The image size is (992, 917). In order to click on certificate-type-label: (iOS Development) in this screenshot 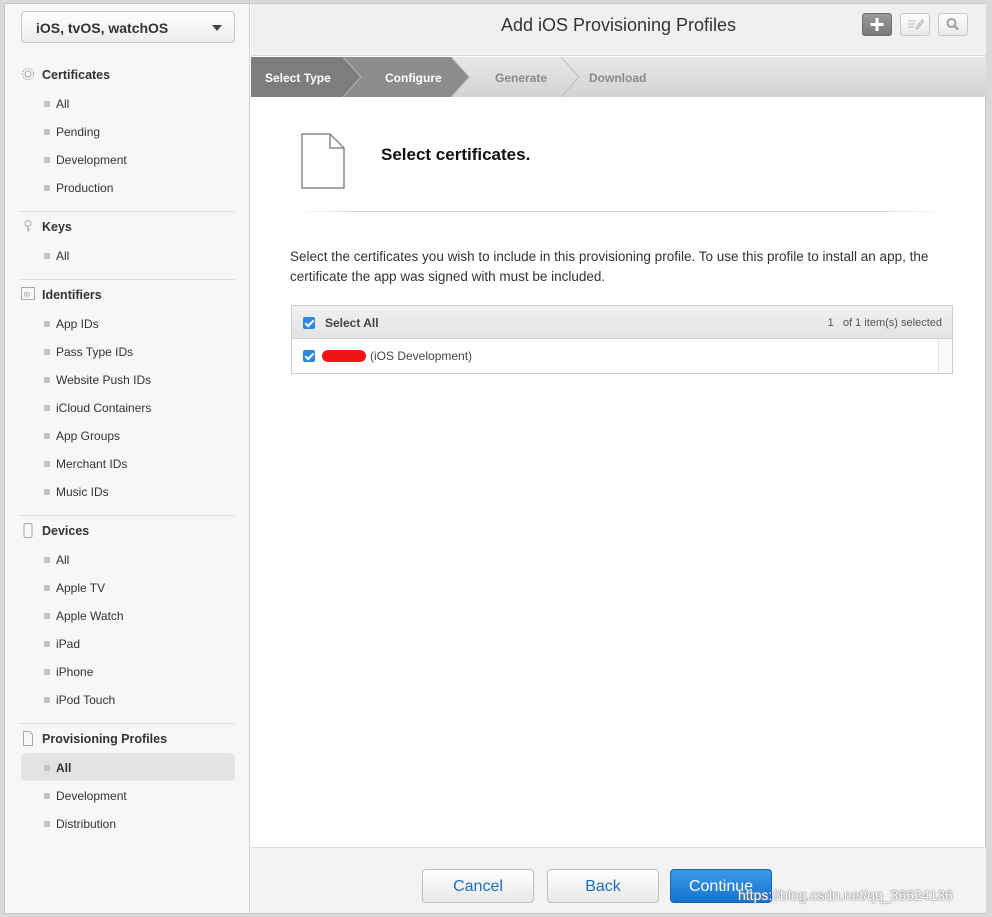, I will do `click(421, 356)`.